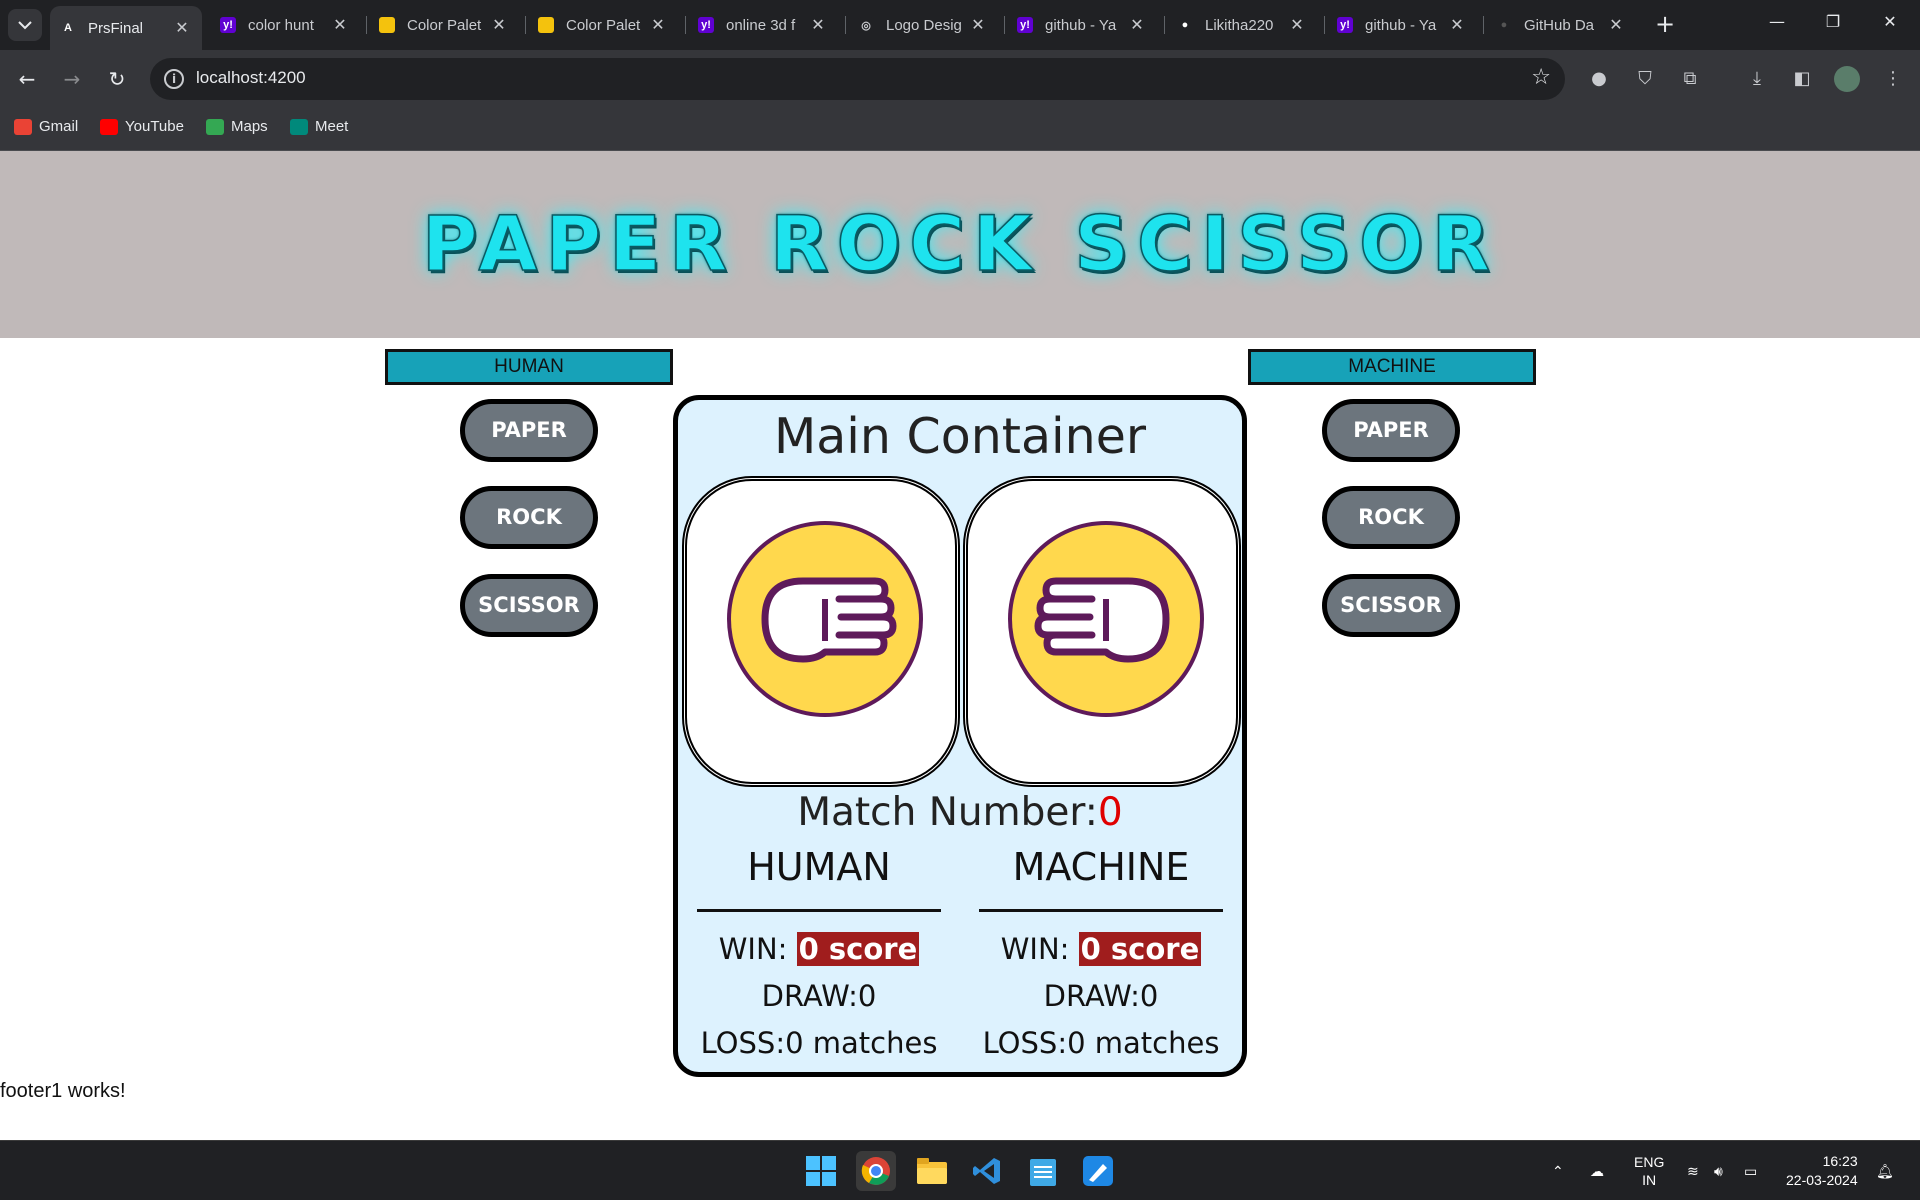  I want to click on bookmark-label: Meet, so click(332, 126).